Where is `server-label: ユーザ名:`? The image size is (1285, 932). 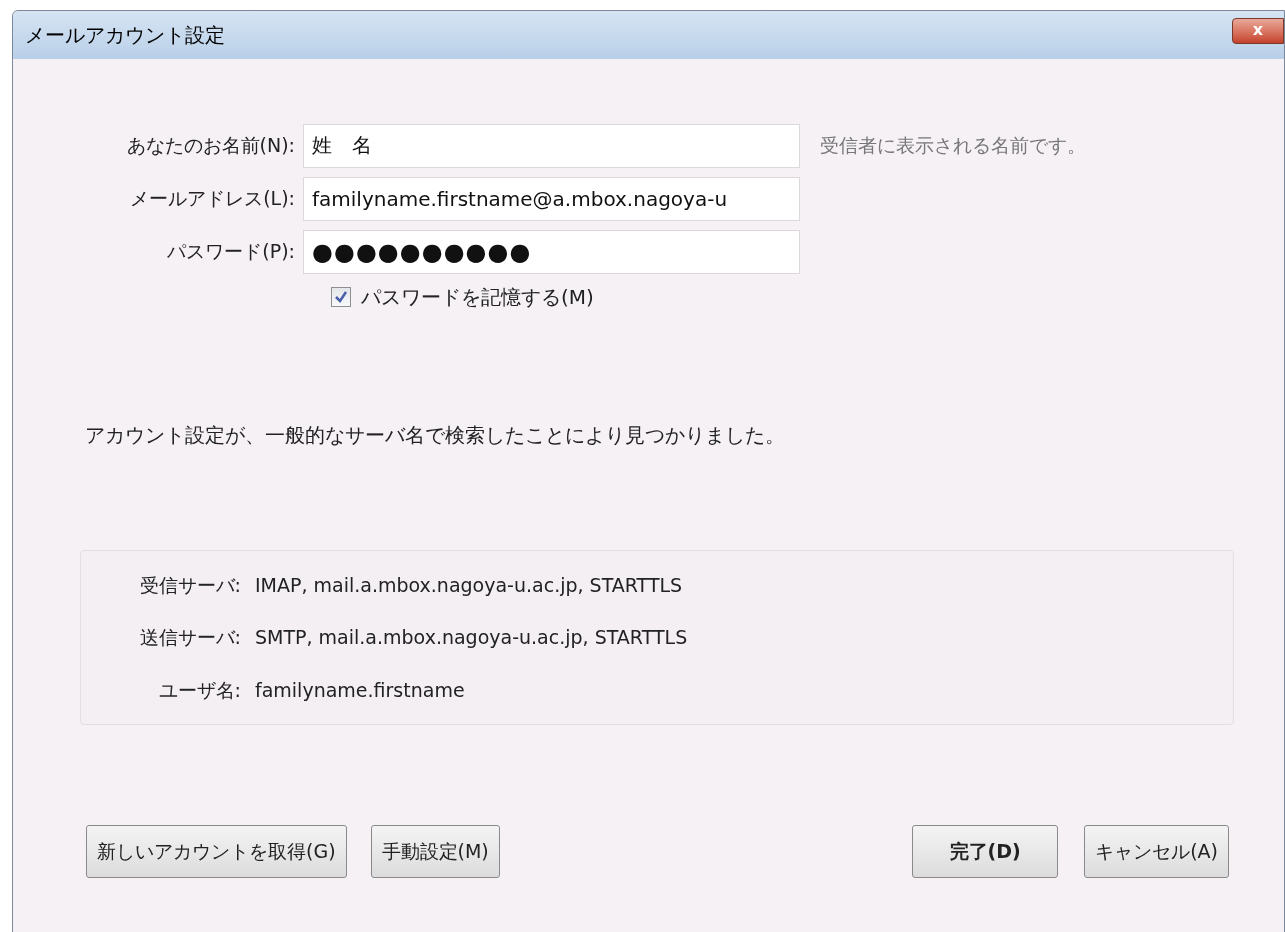
server-label: ユーザ名: is located at coordinates (199, 690).